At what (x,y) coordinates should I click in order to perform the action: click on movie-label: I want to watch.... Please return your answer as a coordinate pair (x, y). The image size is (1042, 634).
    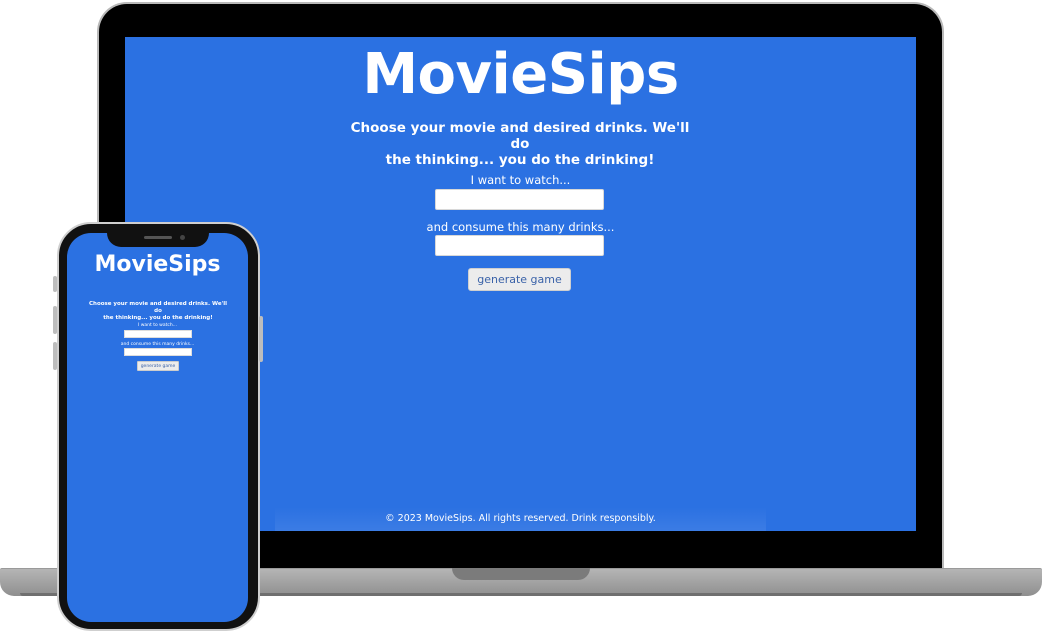
    Looking at the image, I should click on (520, 180).